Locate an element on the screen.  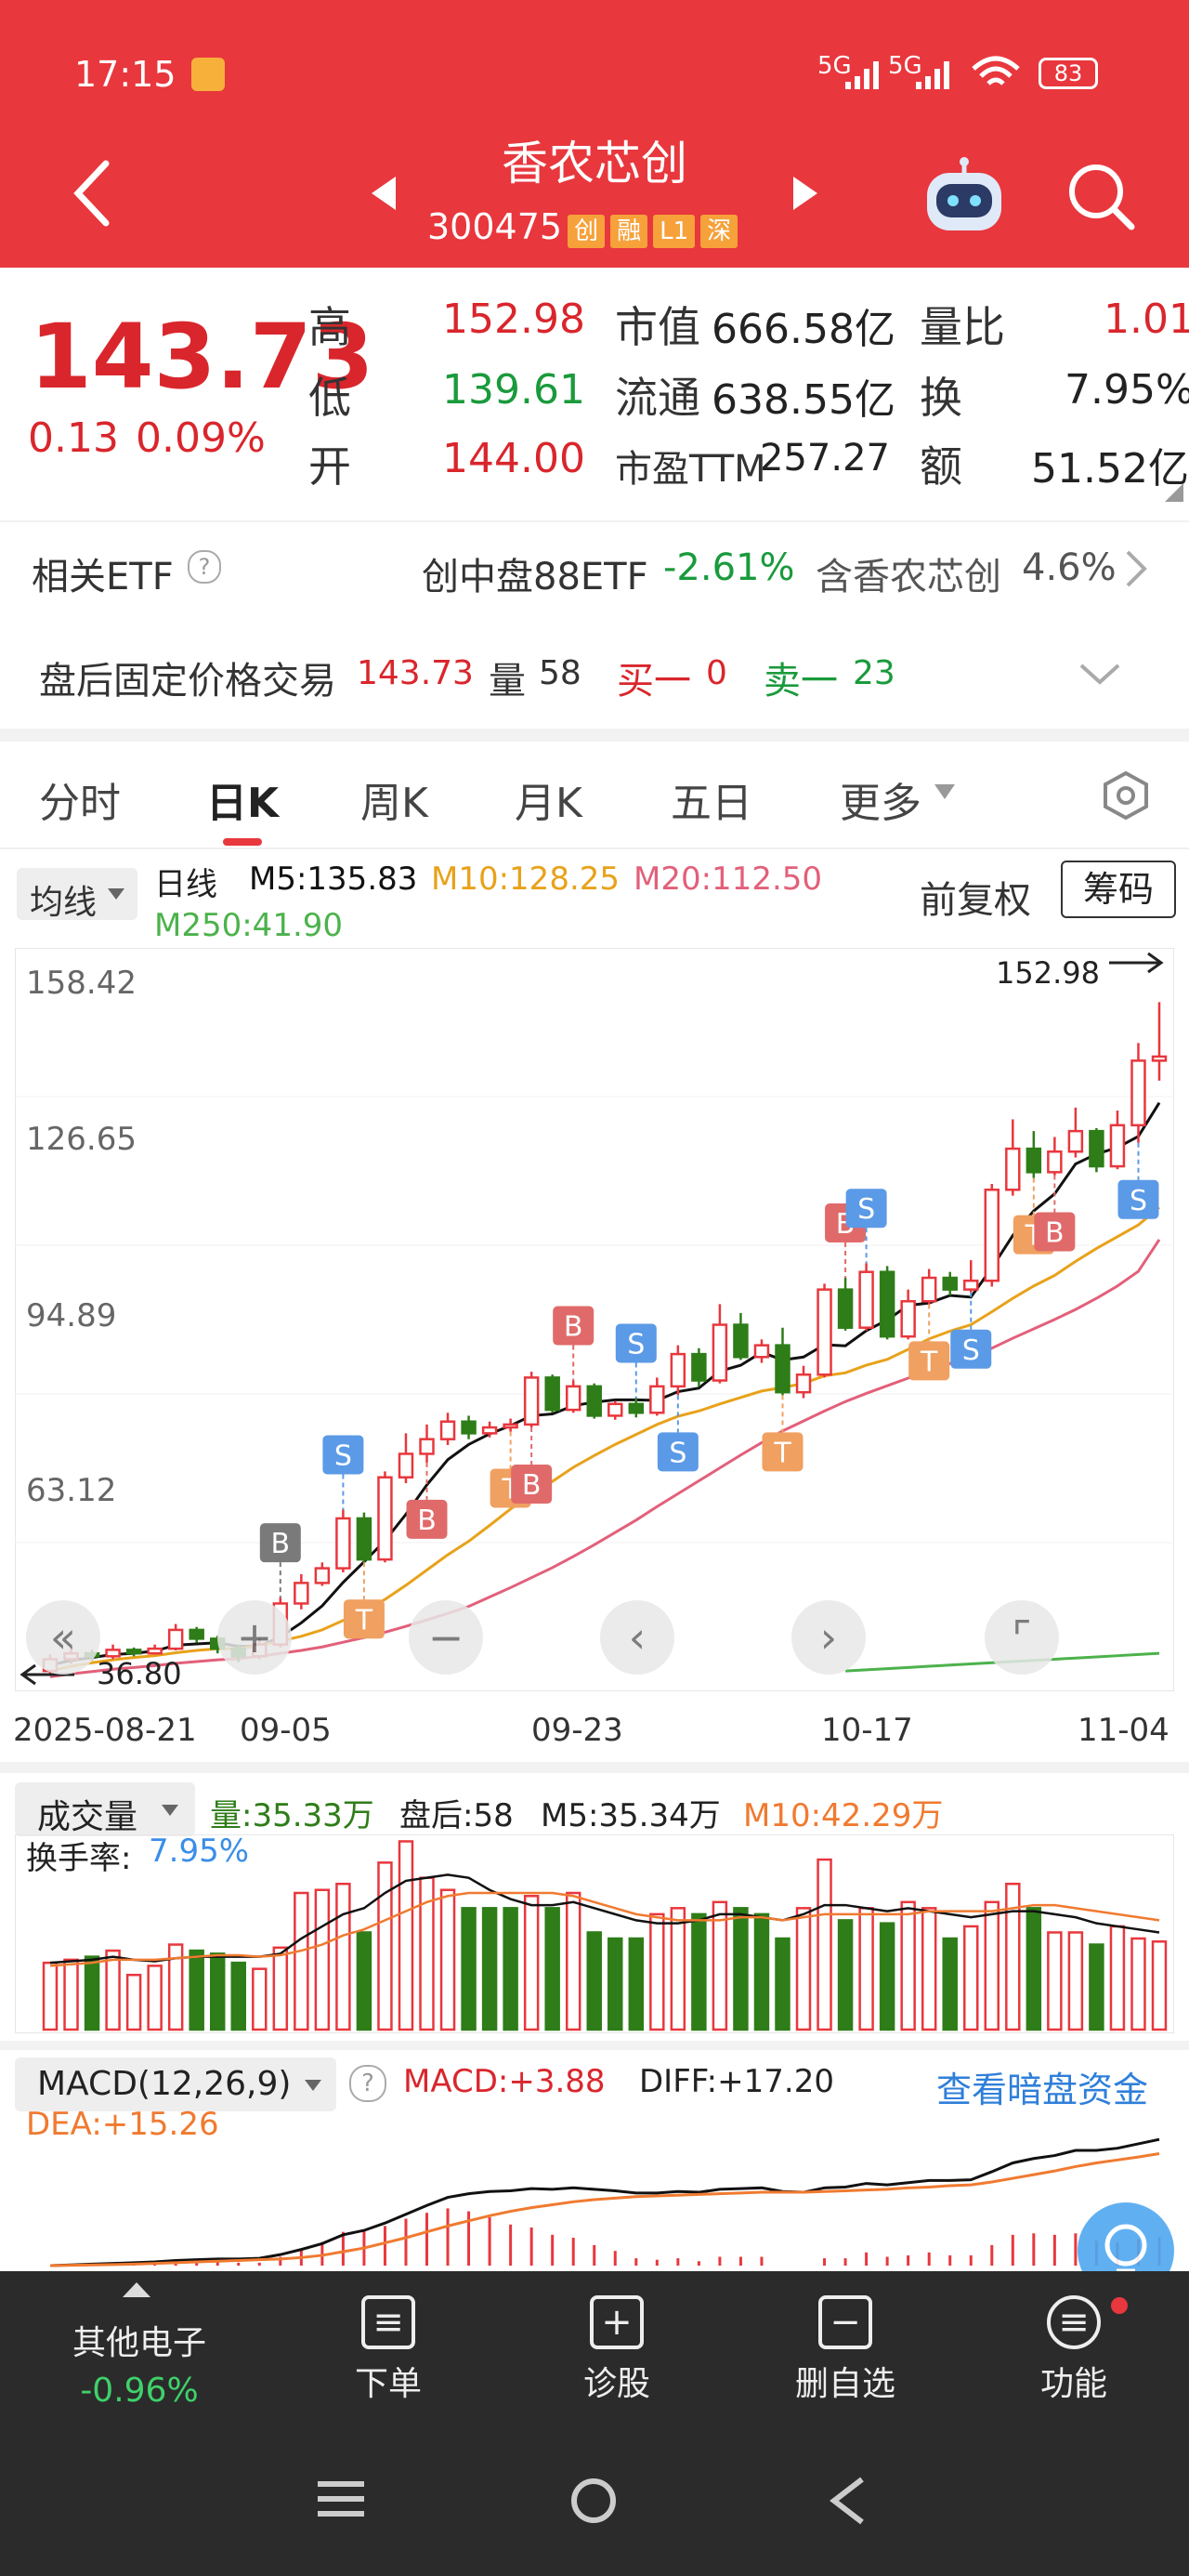
after-hours-row: 盘后固定价格交易 143.73 量 58 买一 0 卖一 23 is located at coordinates (594, 674).